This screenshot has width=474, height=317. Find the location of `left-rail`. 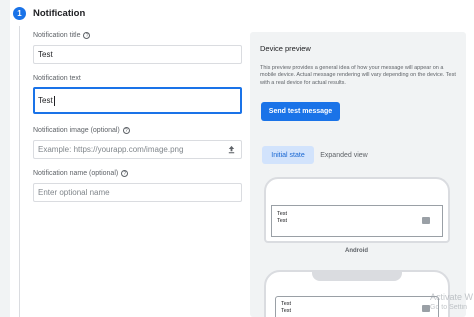

left-rail is located at coordinates (5, 158).